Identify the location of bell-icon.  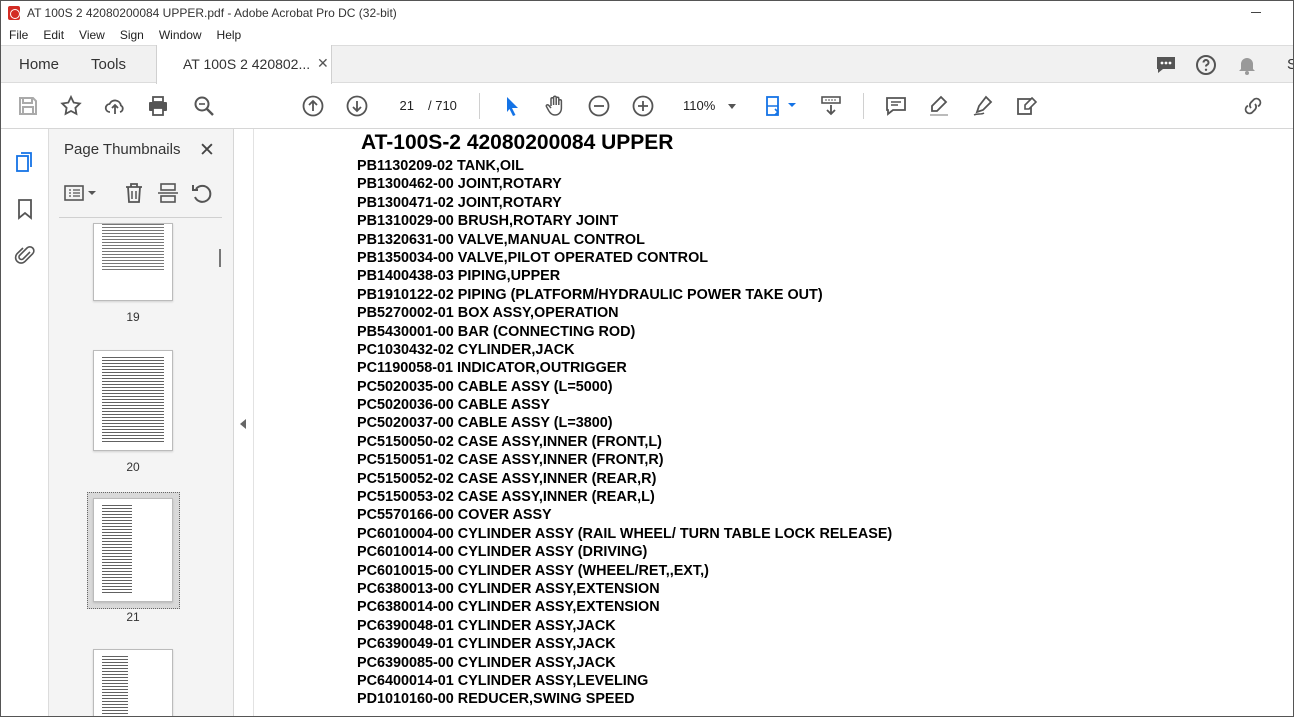
(1247, 65).